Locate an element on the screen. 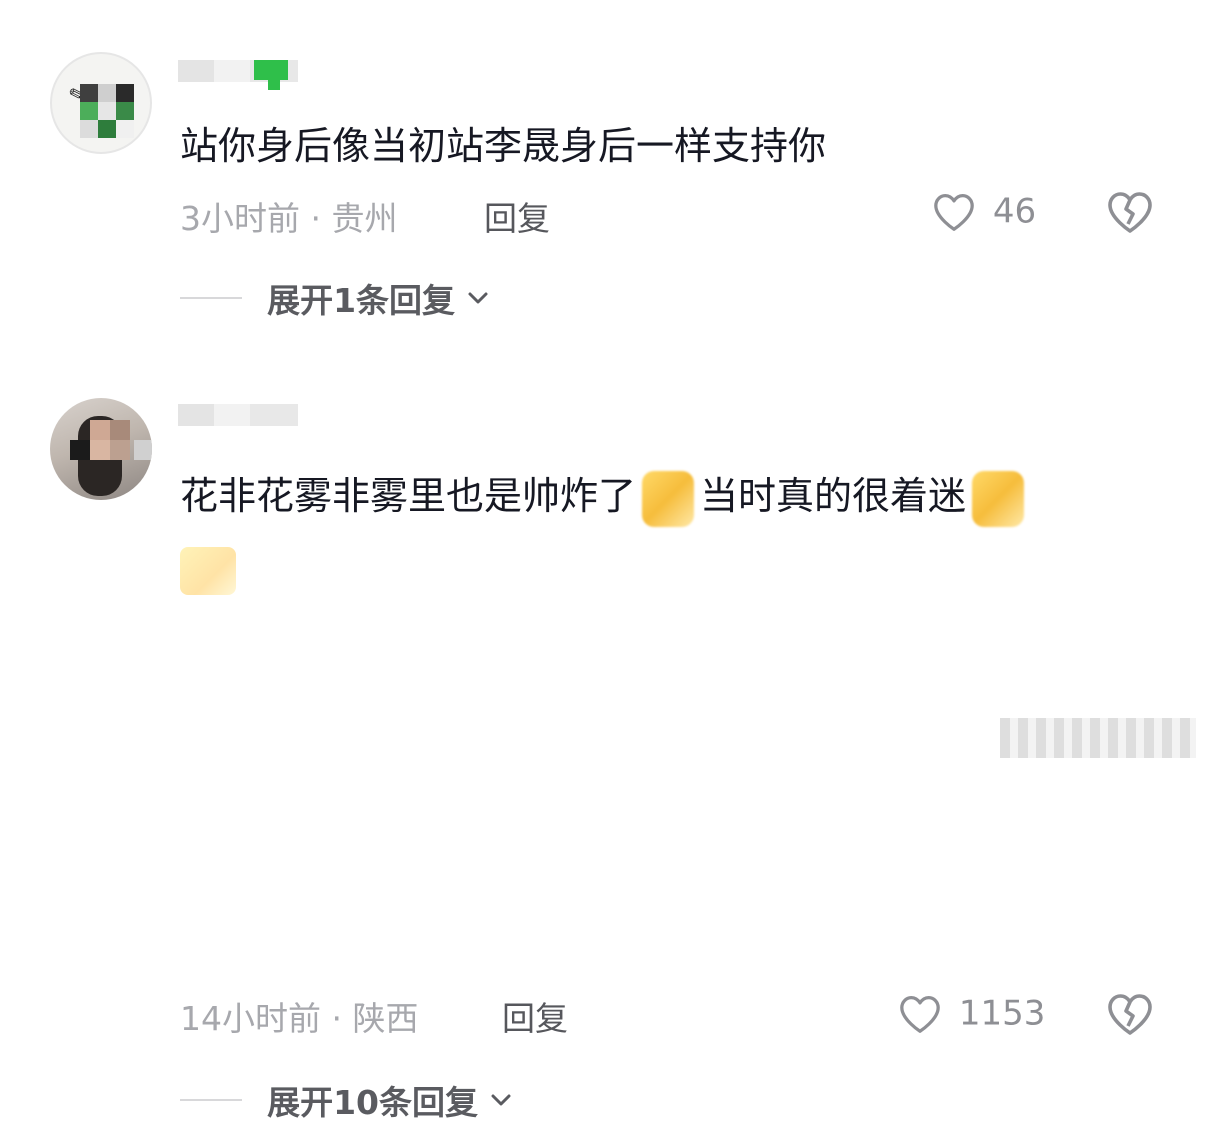  like-button: 1153 is located at coordinates (971, 1013).